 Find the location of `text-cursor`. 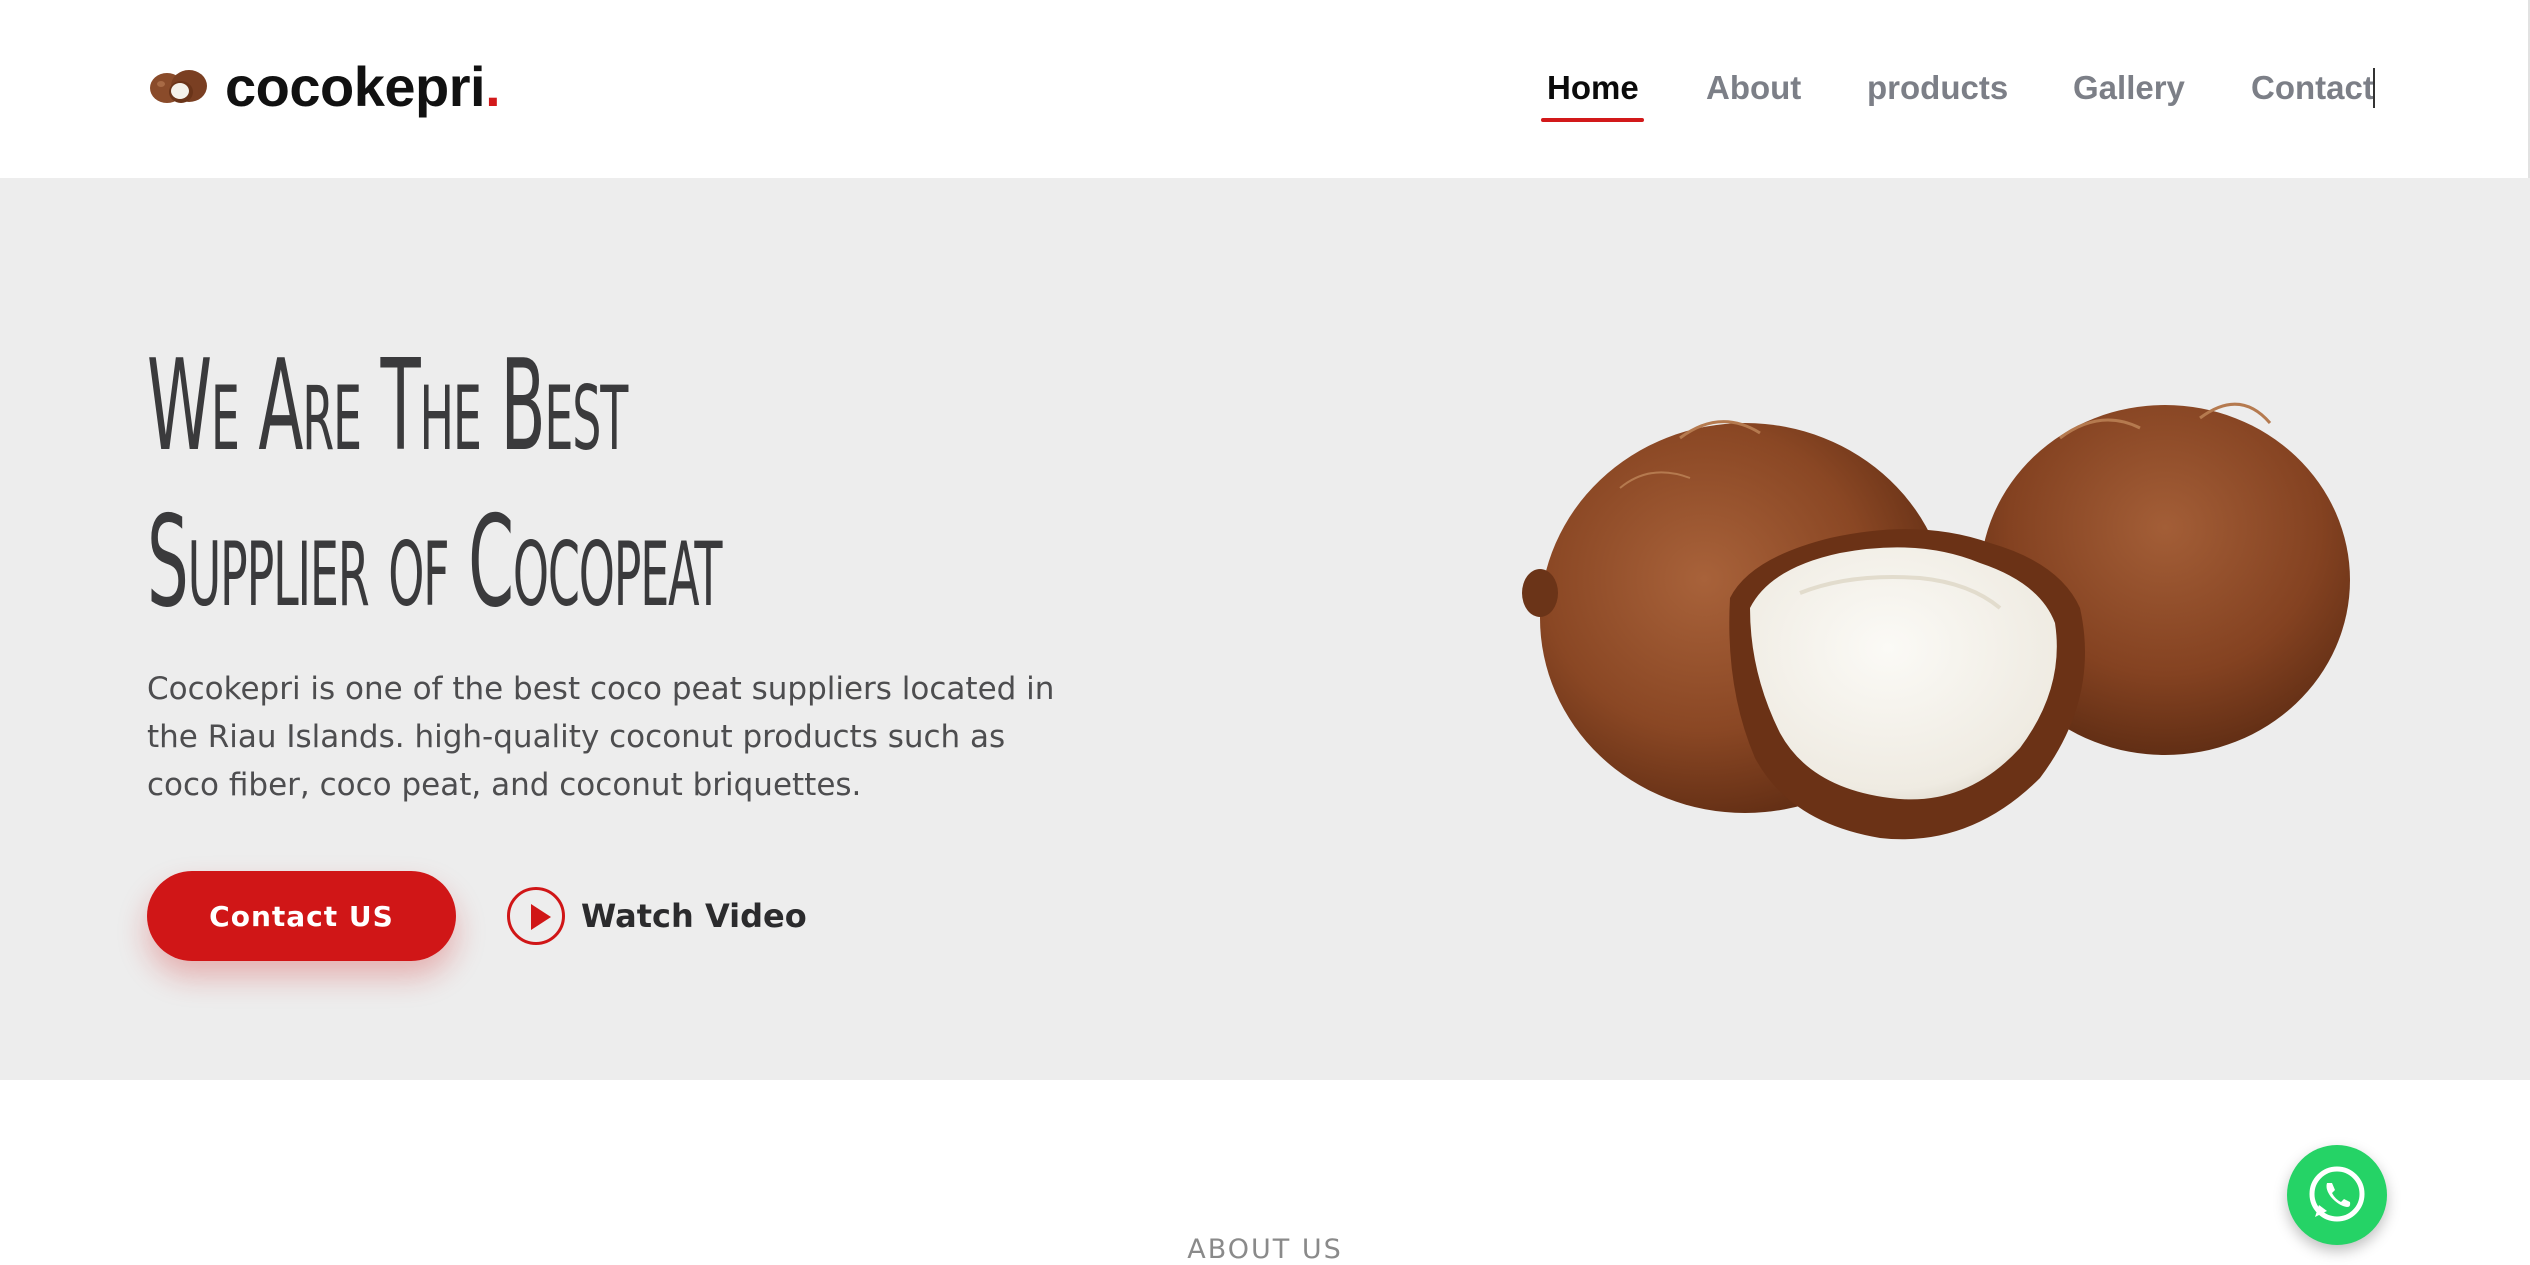

text-cursor is located at coordinates (2374, 88).